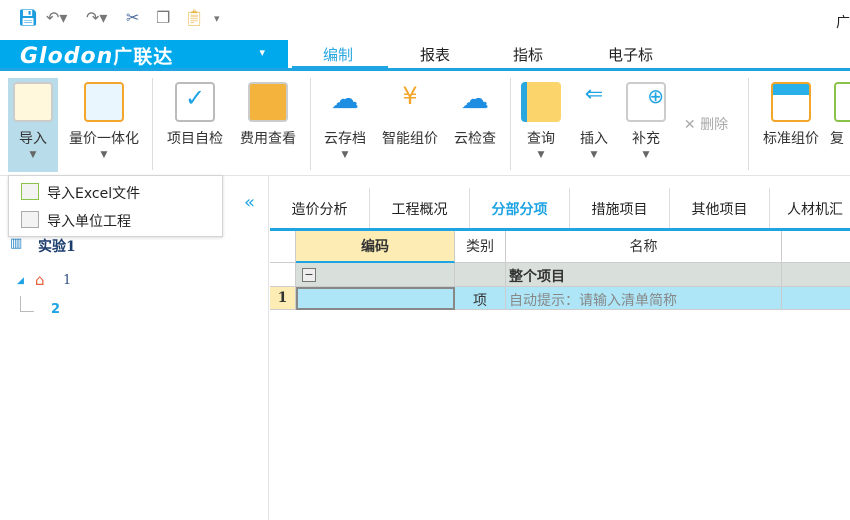  I want to click on col-header-type: 类别, so click(480, 247).